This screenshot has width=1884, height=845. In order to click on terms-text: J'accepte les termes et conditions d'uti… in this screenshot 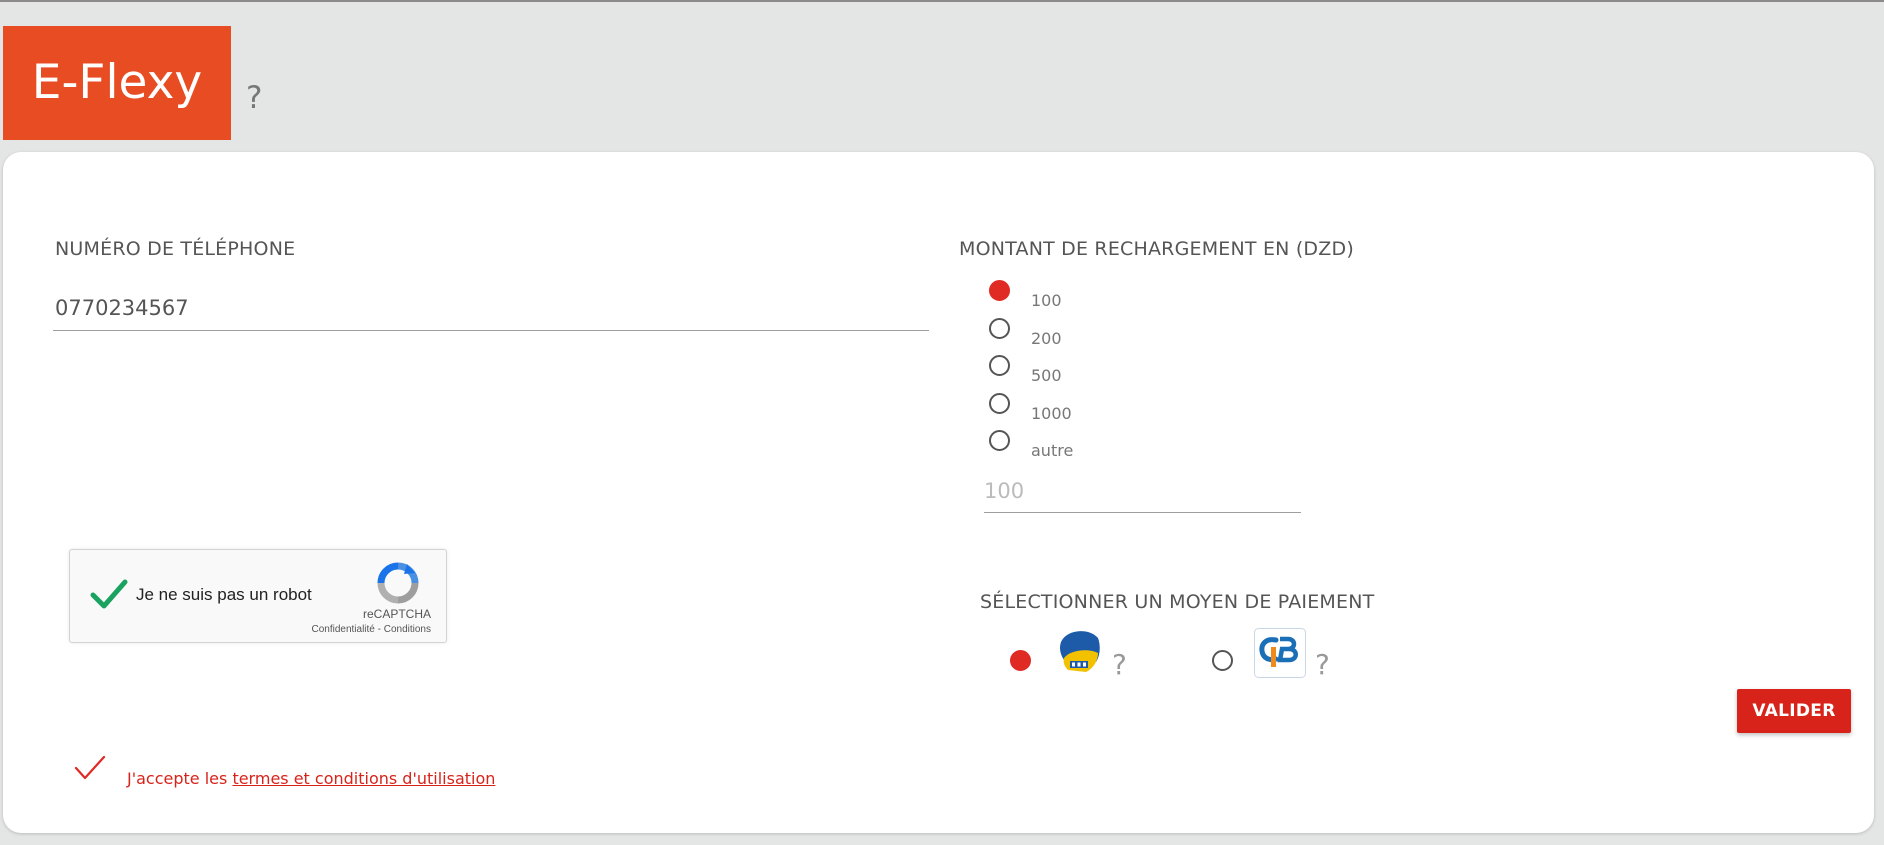, I will do `click(311, 778)`.